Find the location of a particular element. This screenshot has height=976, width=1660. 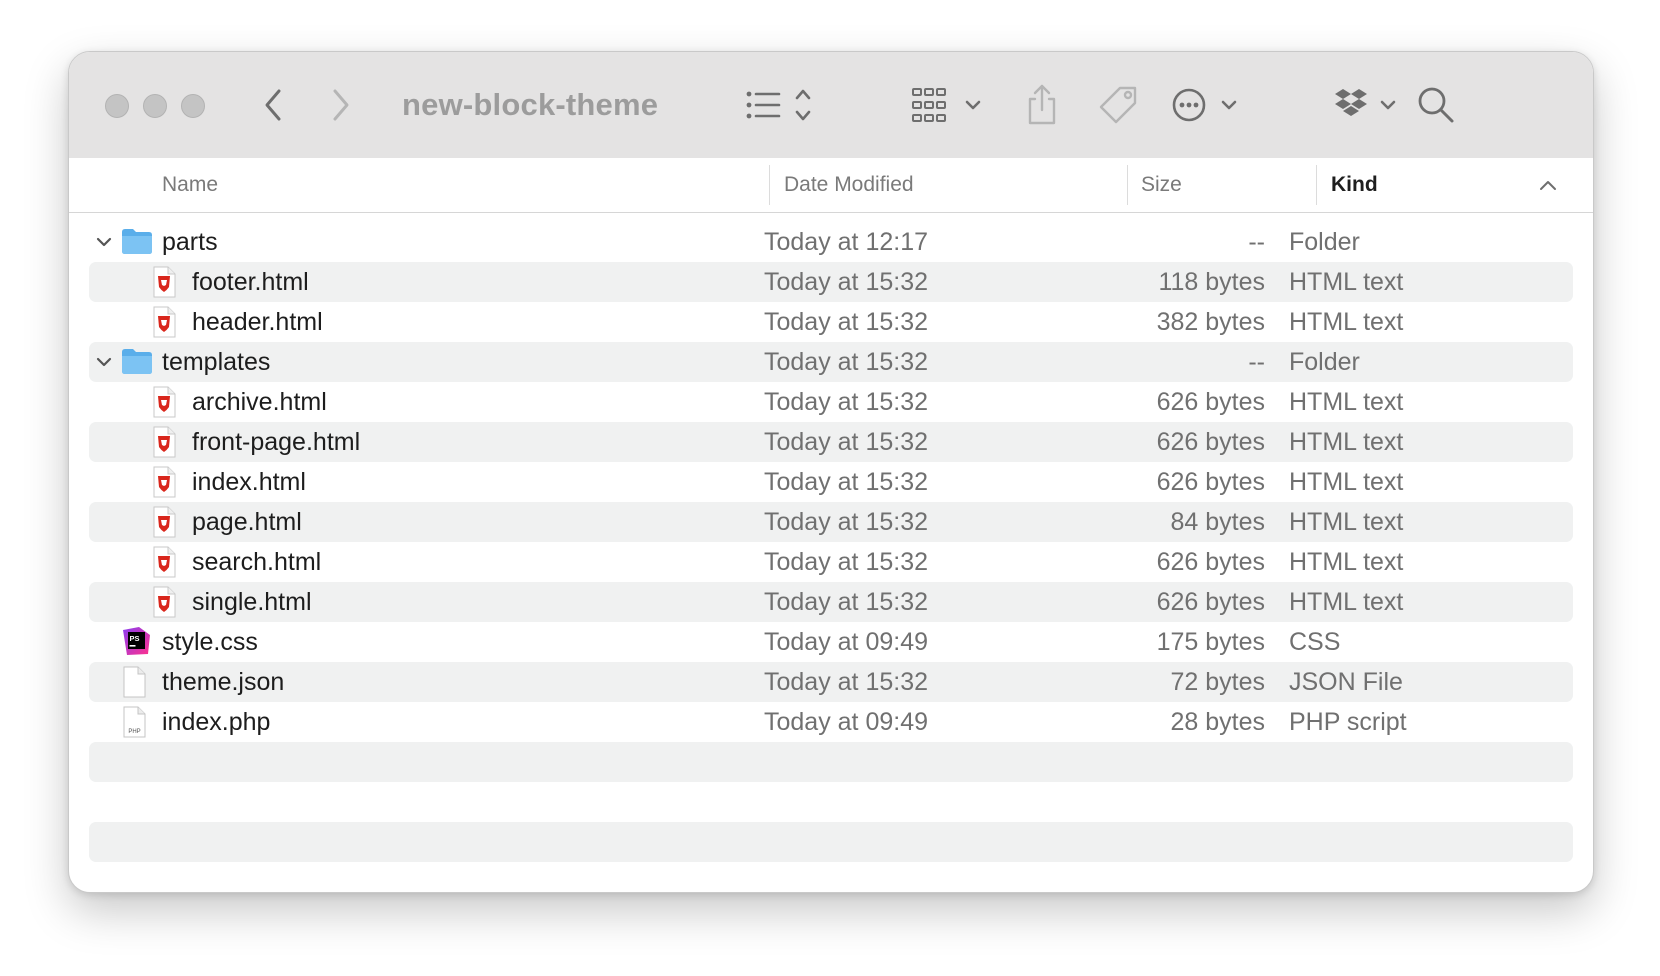

file-name: search.html is located at coordinates (257, 562).